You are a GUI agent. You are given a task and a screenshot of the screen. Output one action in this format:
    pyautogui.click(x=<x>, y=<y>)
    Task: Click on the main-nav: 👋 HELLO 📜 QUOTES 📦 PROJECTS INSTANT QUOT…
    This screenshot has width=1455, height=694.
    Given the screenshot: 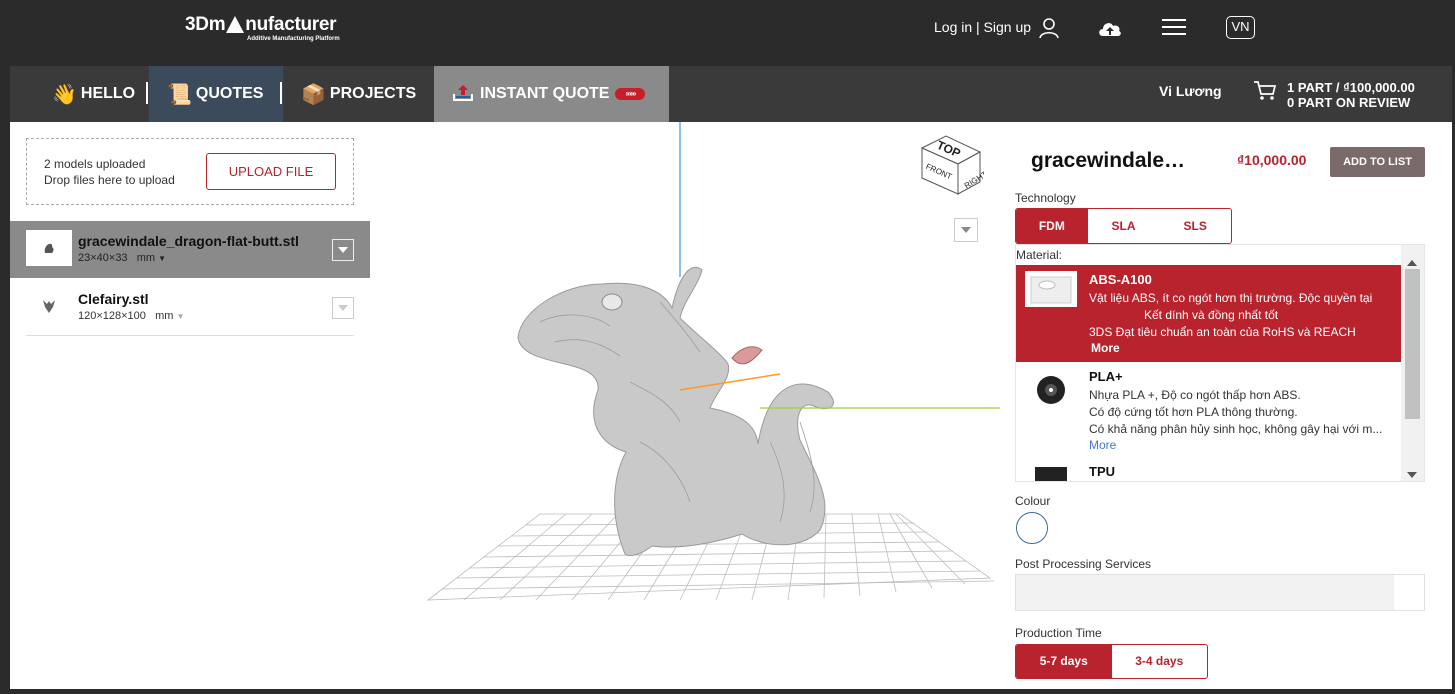 What is the action you would take?
    pyautogui.click(x=731, y=94)
    